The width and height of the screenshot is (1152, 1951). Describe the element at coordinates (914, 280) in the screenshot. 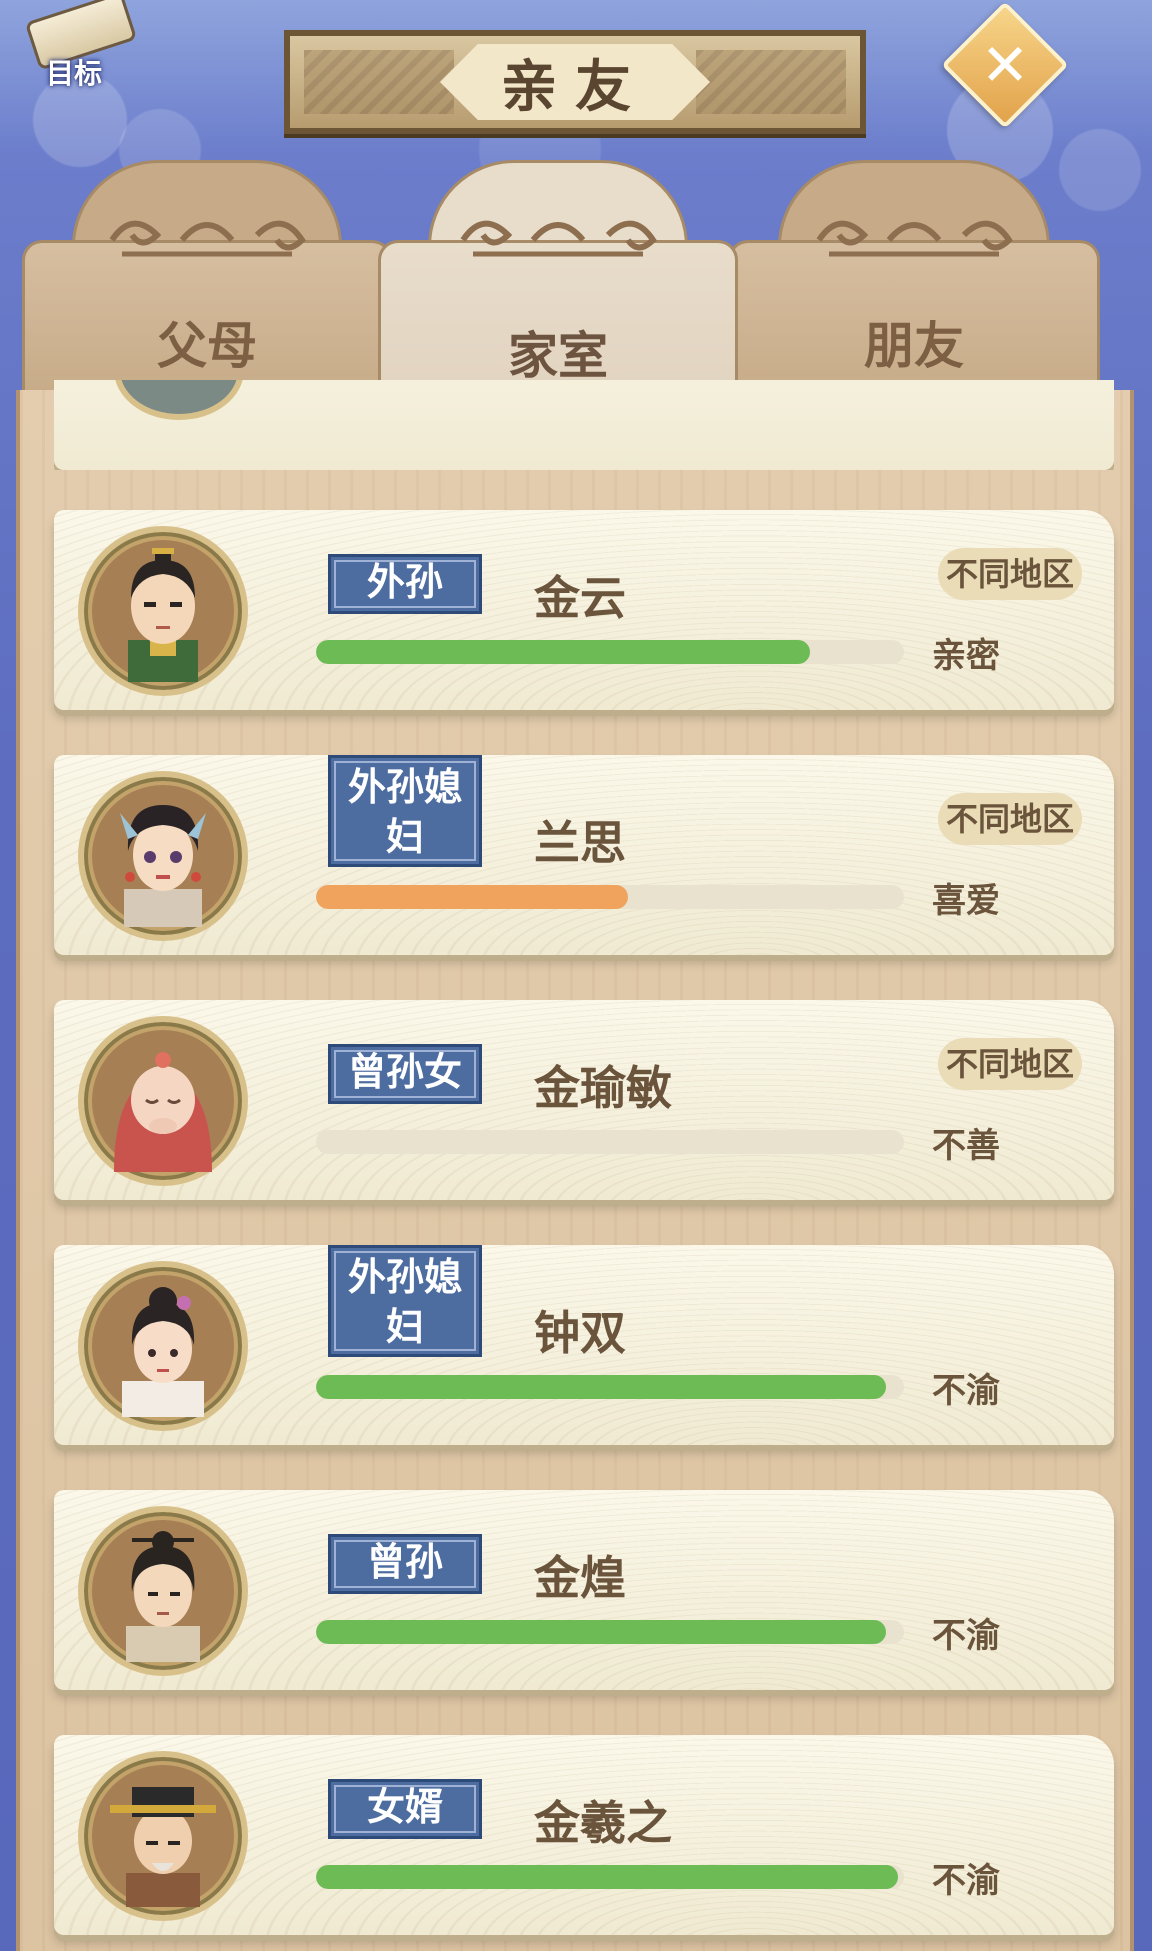

I see `tab-friends: 朋友` at that location.